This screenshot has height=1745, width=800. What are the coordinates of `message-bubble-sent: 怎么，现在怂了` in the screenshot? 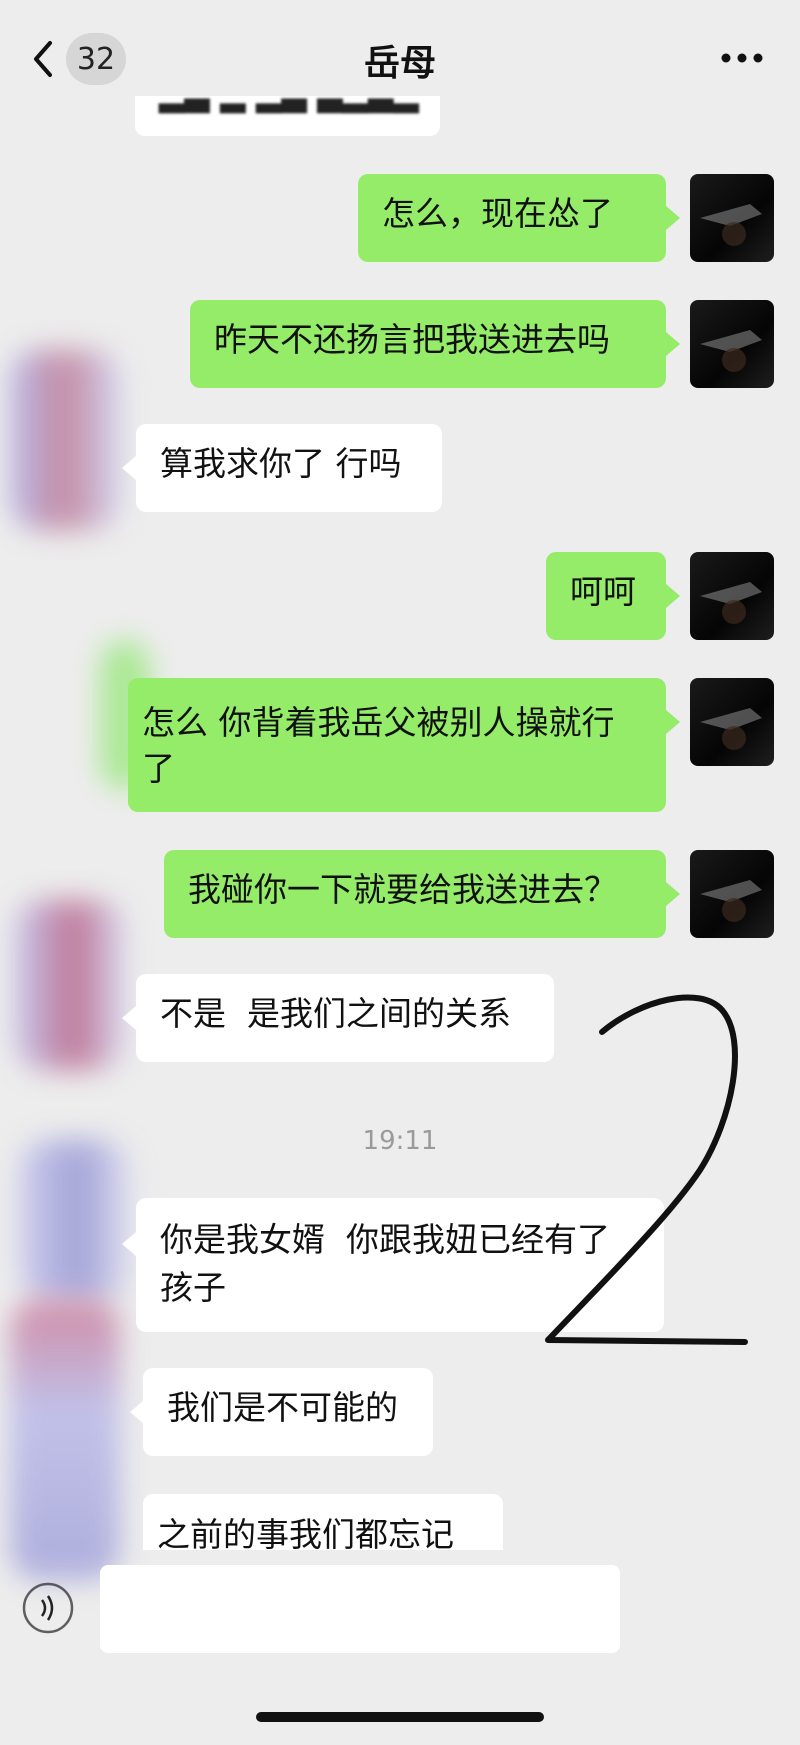 It's located at (512, 218).